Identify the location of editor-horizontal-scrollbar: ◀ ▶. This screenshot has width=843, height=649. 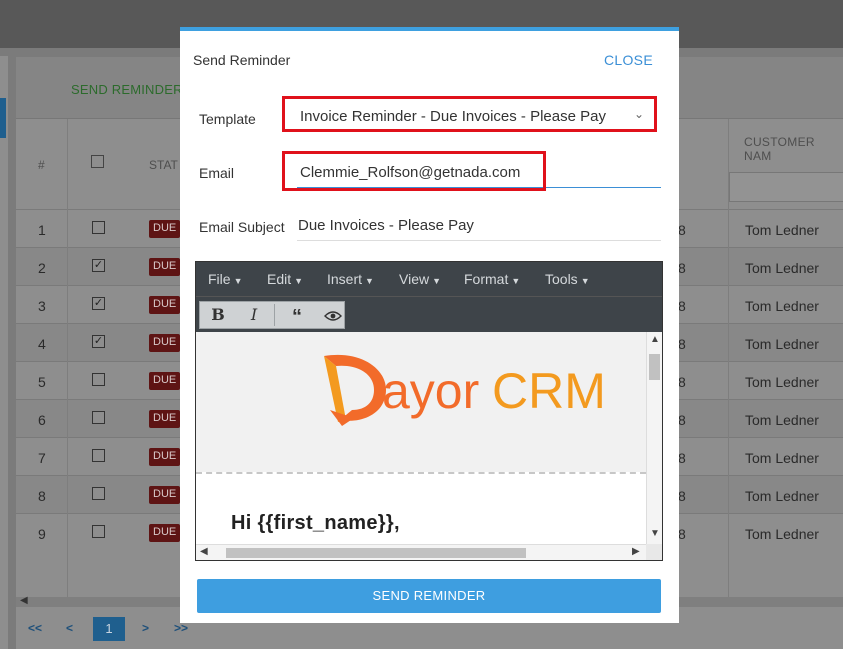
(421, 552).